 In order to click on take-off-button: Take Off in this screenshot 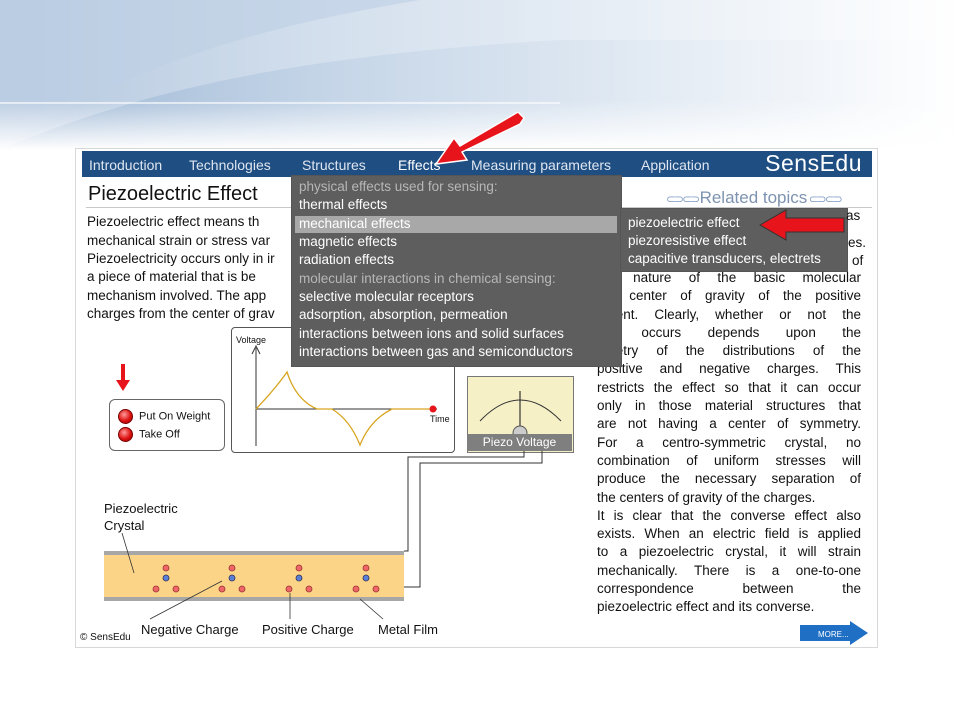, I will do `click(149, 434)`.